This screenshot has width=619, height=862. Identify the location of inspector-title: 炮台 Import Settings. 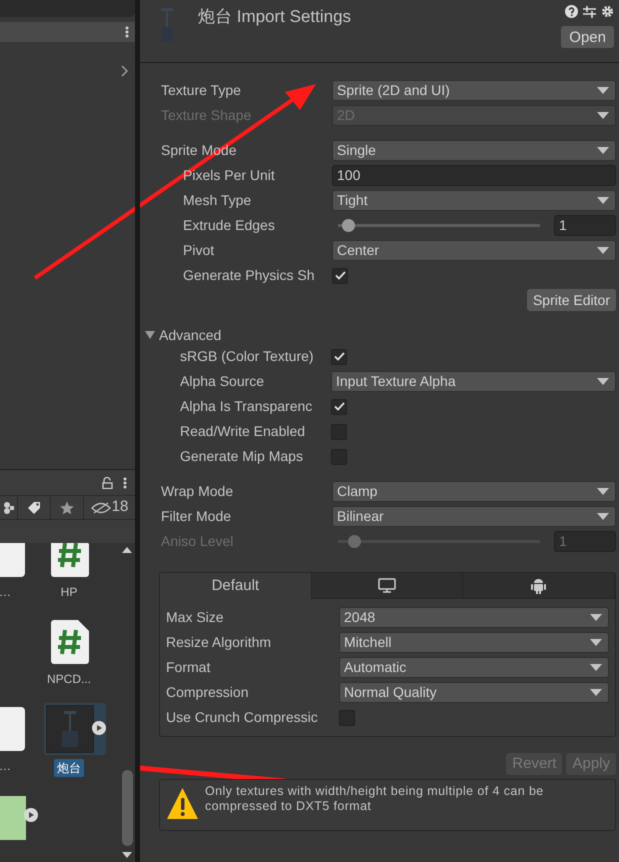
(275, 17).